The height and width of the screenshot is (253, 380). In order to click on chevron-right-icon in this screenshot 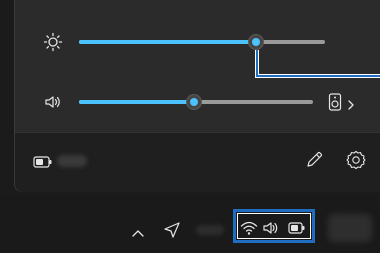, I will do `click(351, 105)`.